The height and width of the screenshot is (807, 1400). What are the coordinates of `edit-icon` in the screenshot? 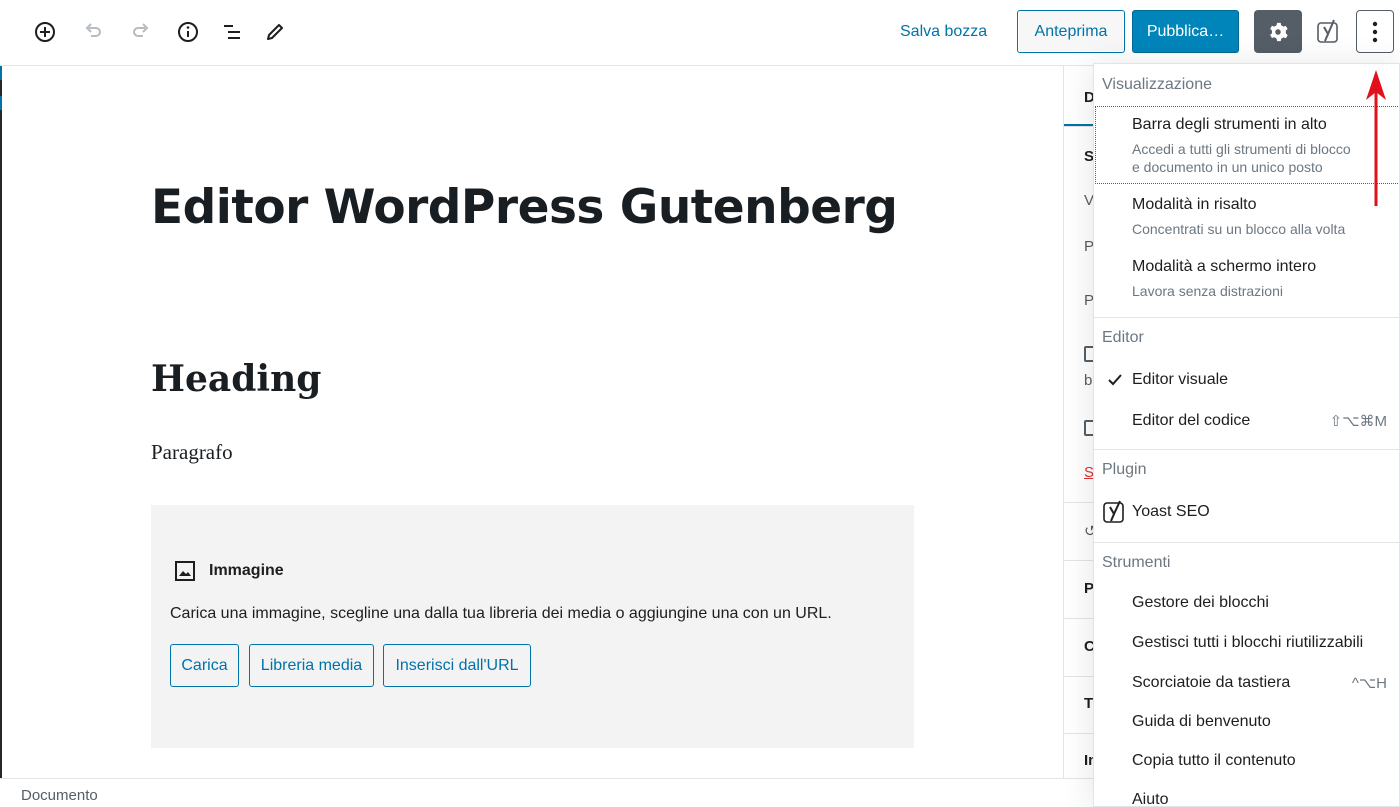 It's located at (275, 32).